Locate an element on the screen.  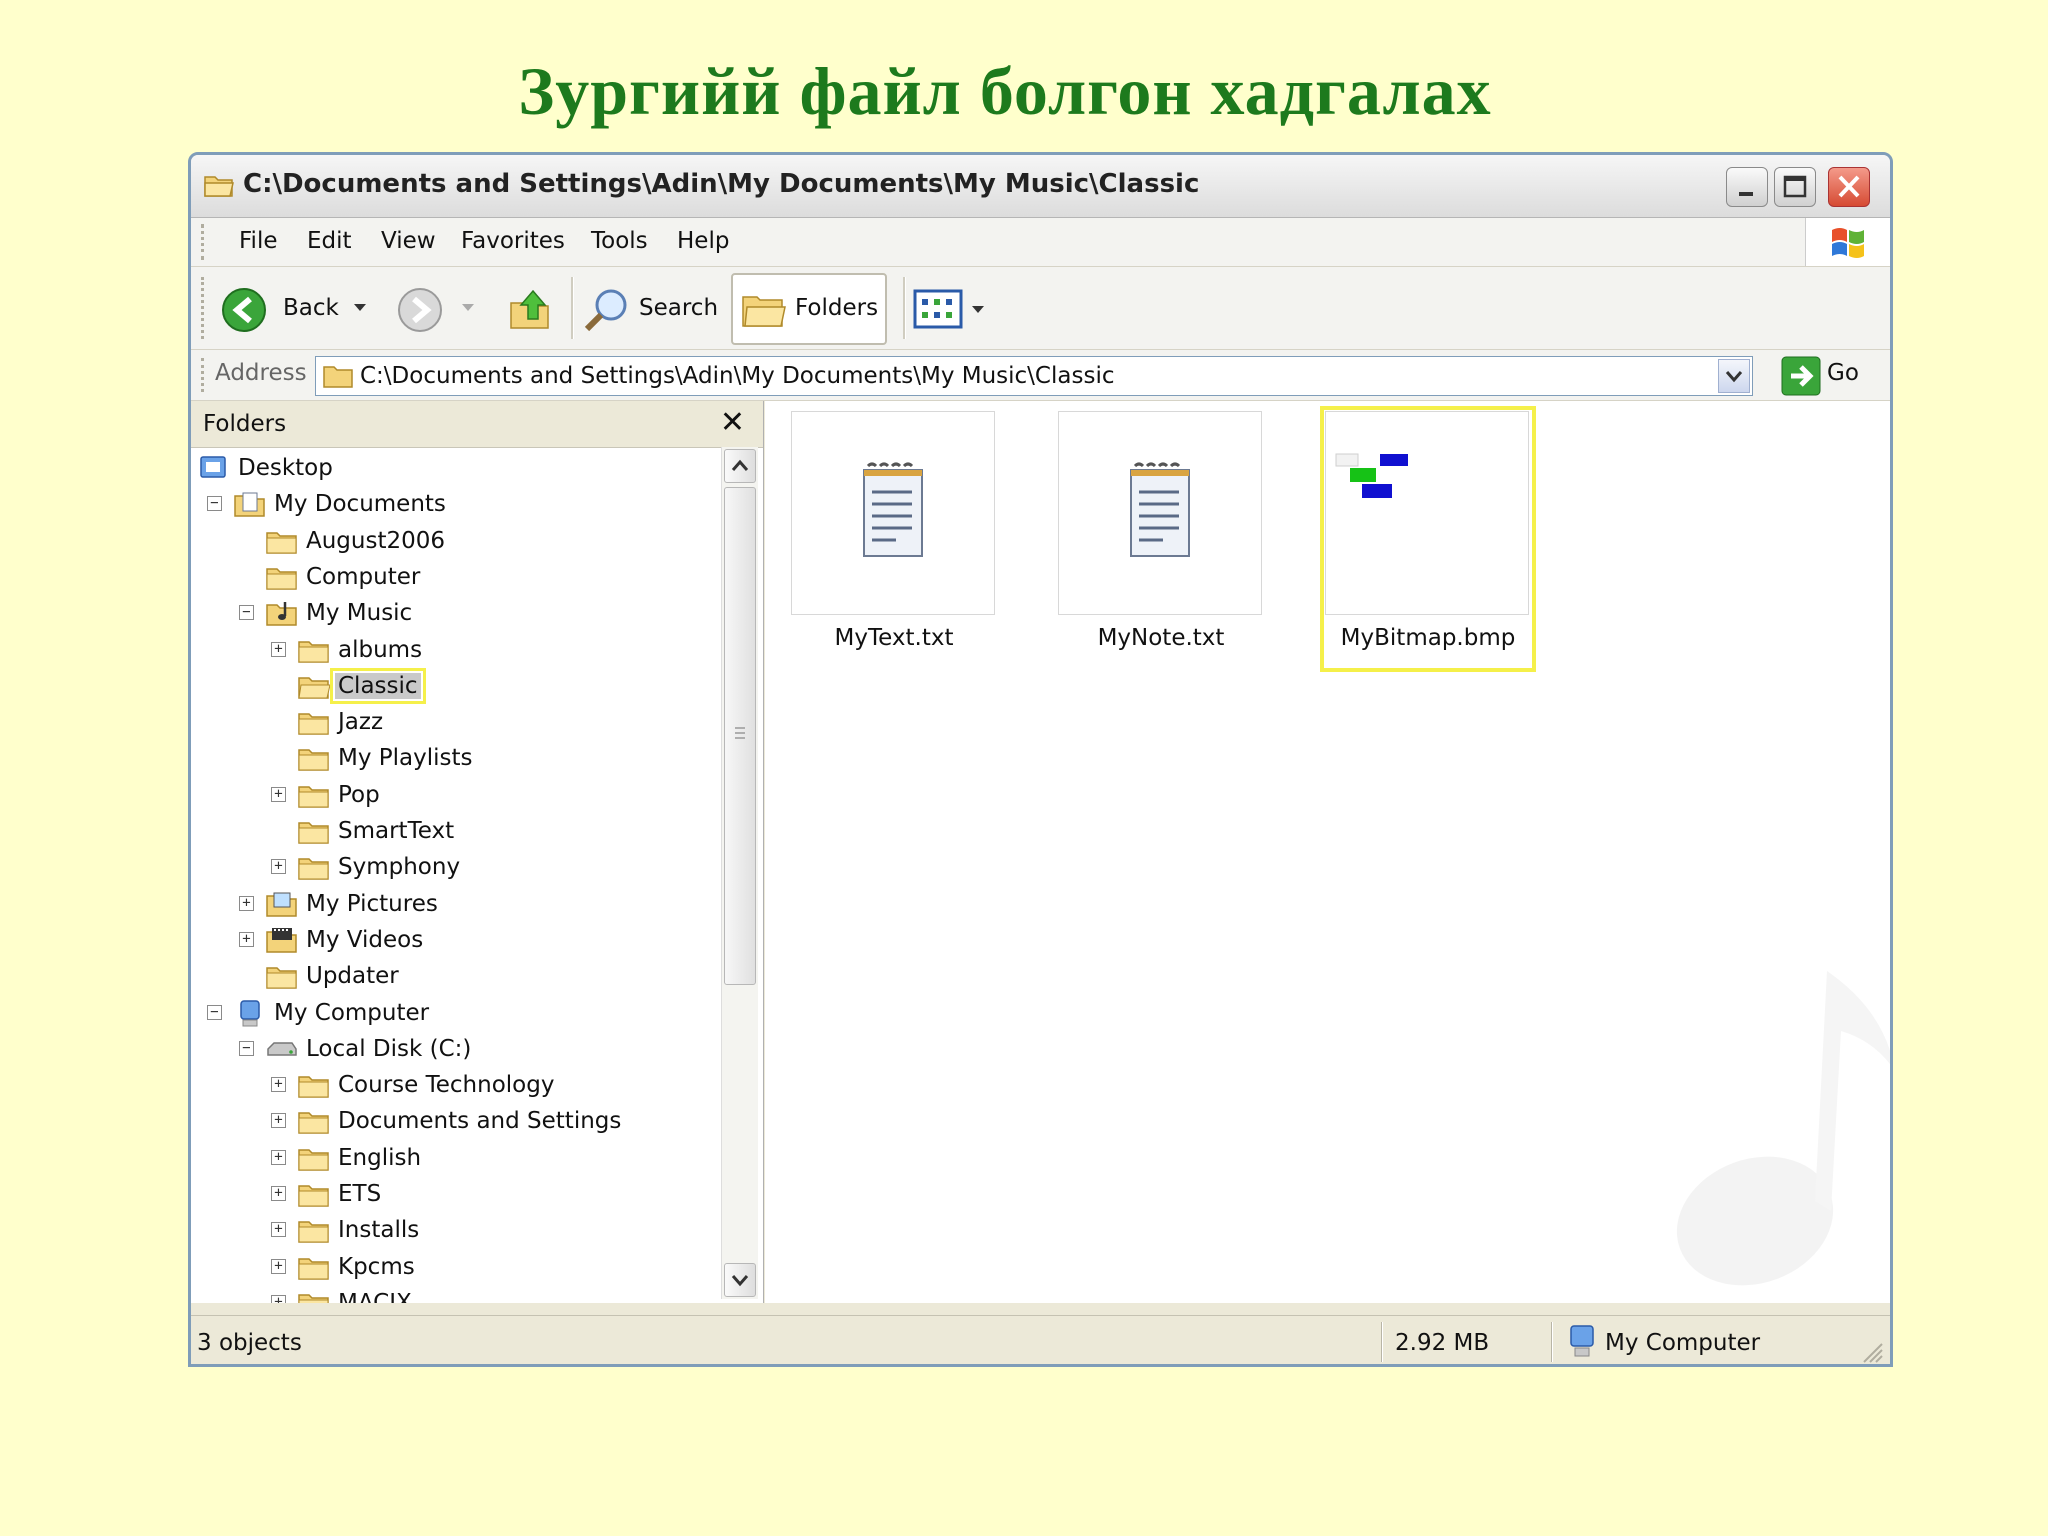
tree-item: + MACIX is located at coordinates (456, 1294).